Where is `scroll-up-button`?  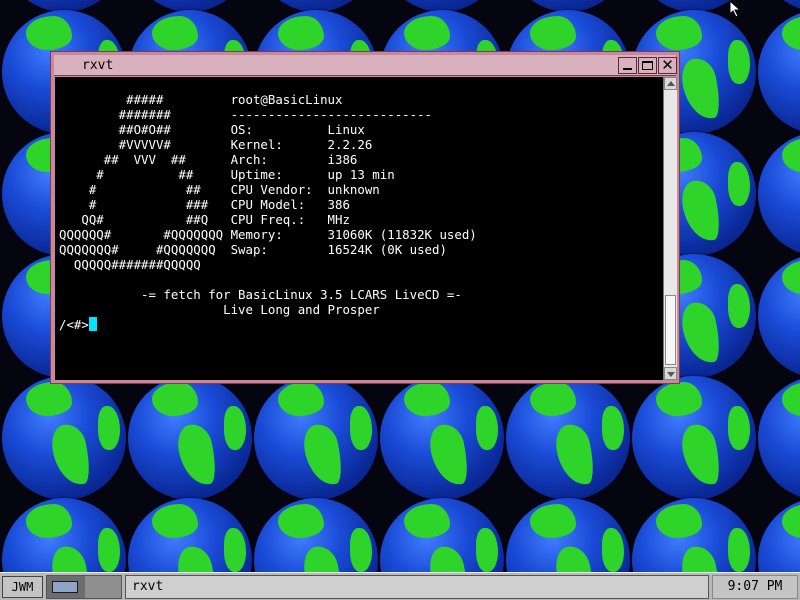 scroll-up-button is located at coordinates (670, 83).